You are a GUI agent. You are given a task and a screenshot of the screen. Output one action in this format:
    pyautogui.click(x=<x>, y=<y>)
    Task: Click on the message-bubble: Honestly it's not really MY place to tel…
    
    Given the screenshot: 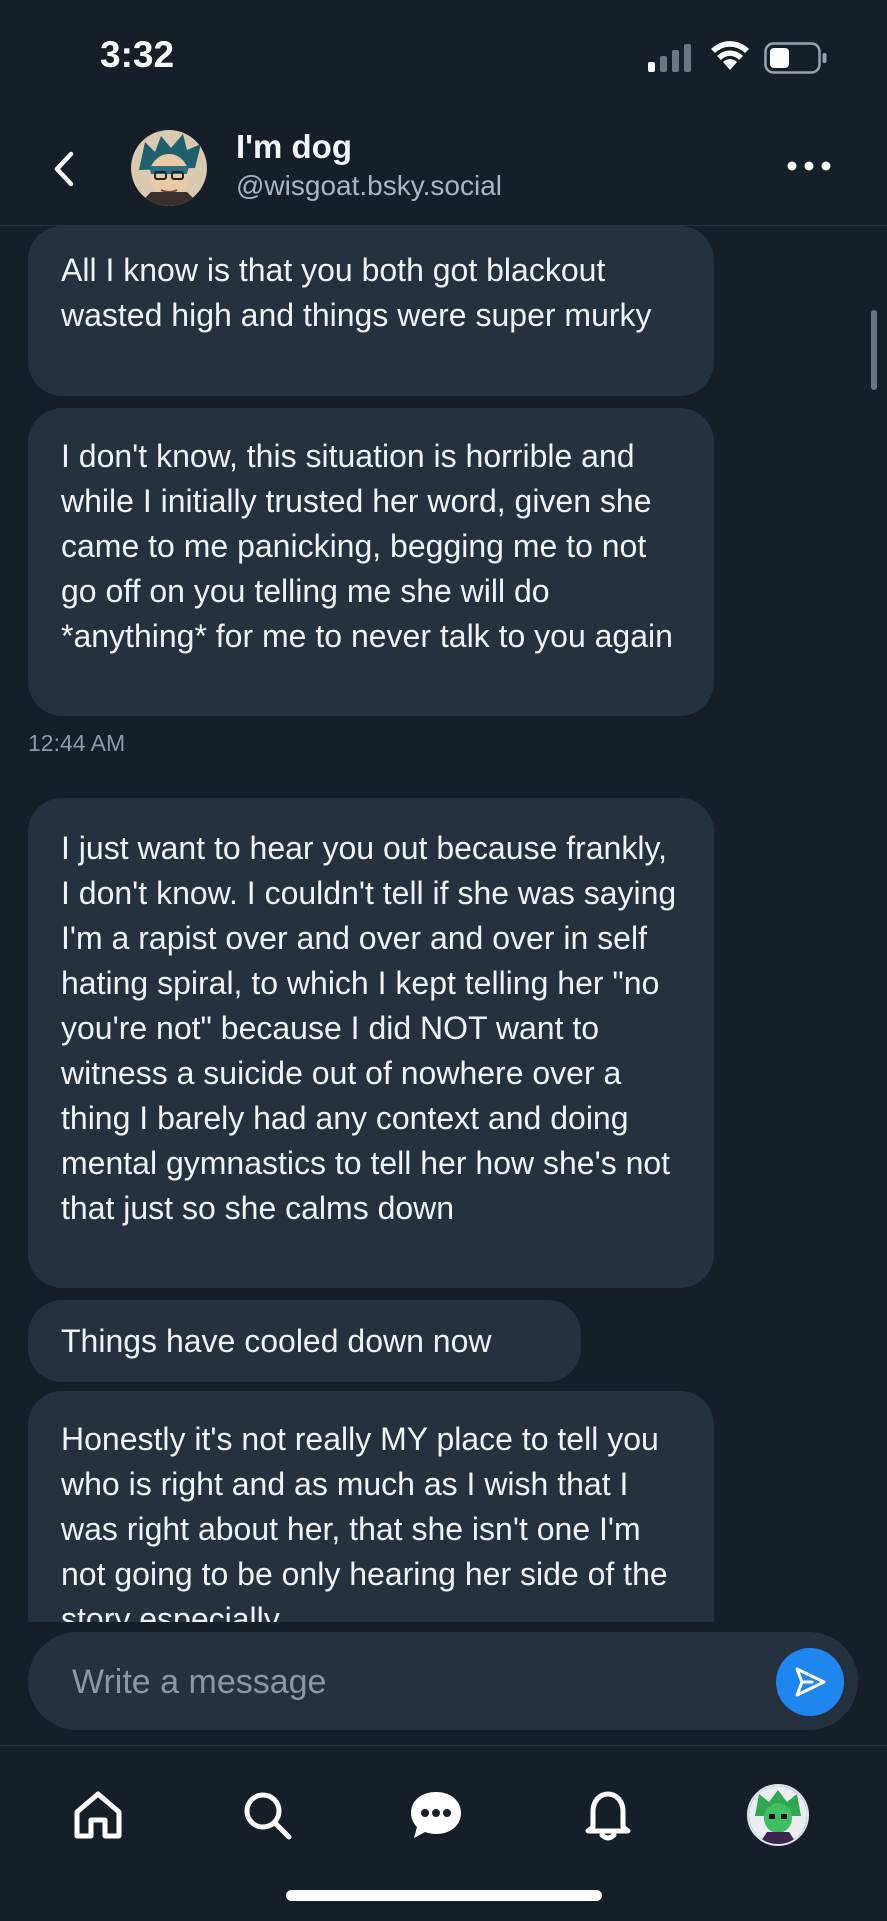 What is the action you would take?
    pyautogui.click(x=371, y=1506)
    